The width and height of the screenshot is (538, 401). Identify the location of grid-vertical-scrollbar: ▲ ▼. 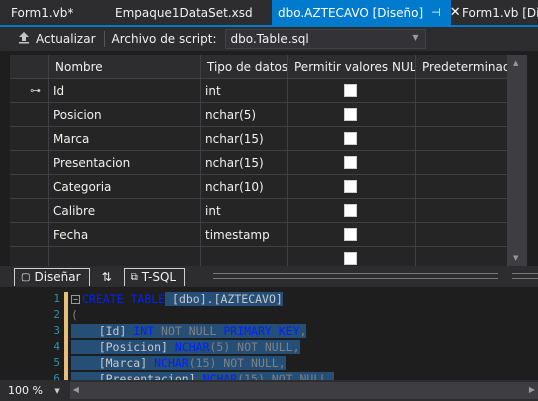
(517, 160).